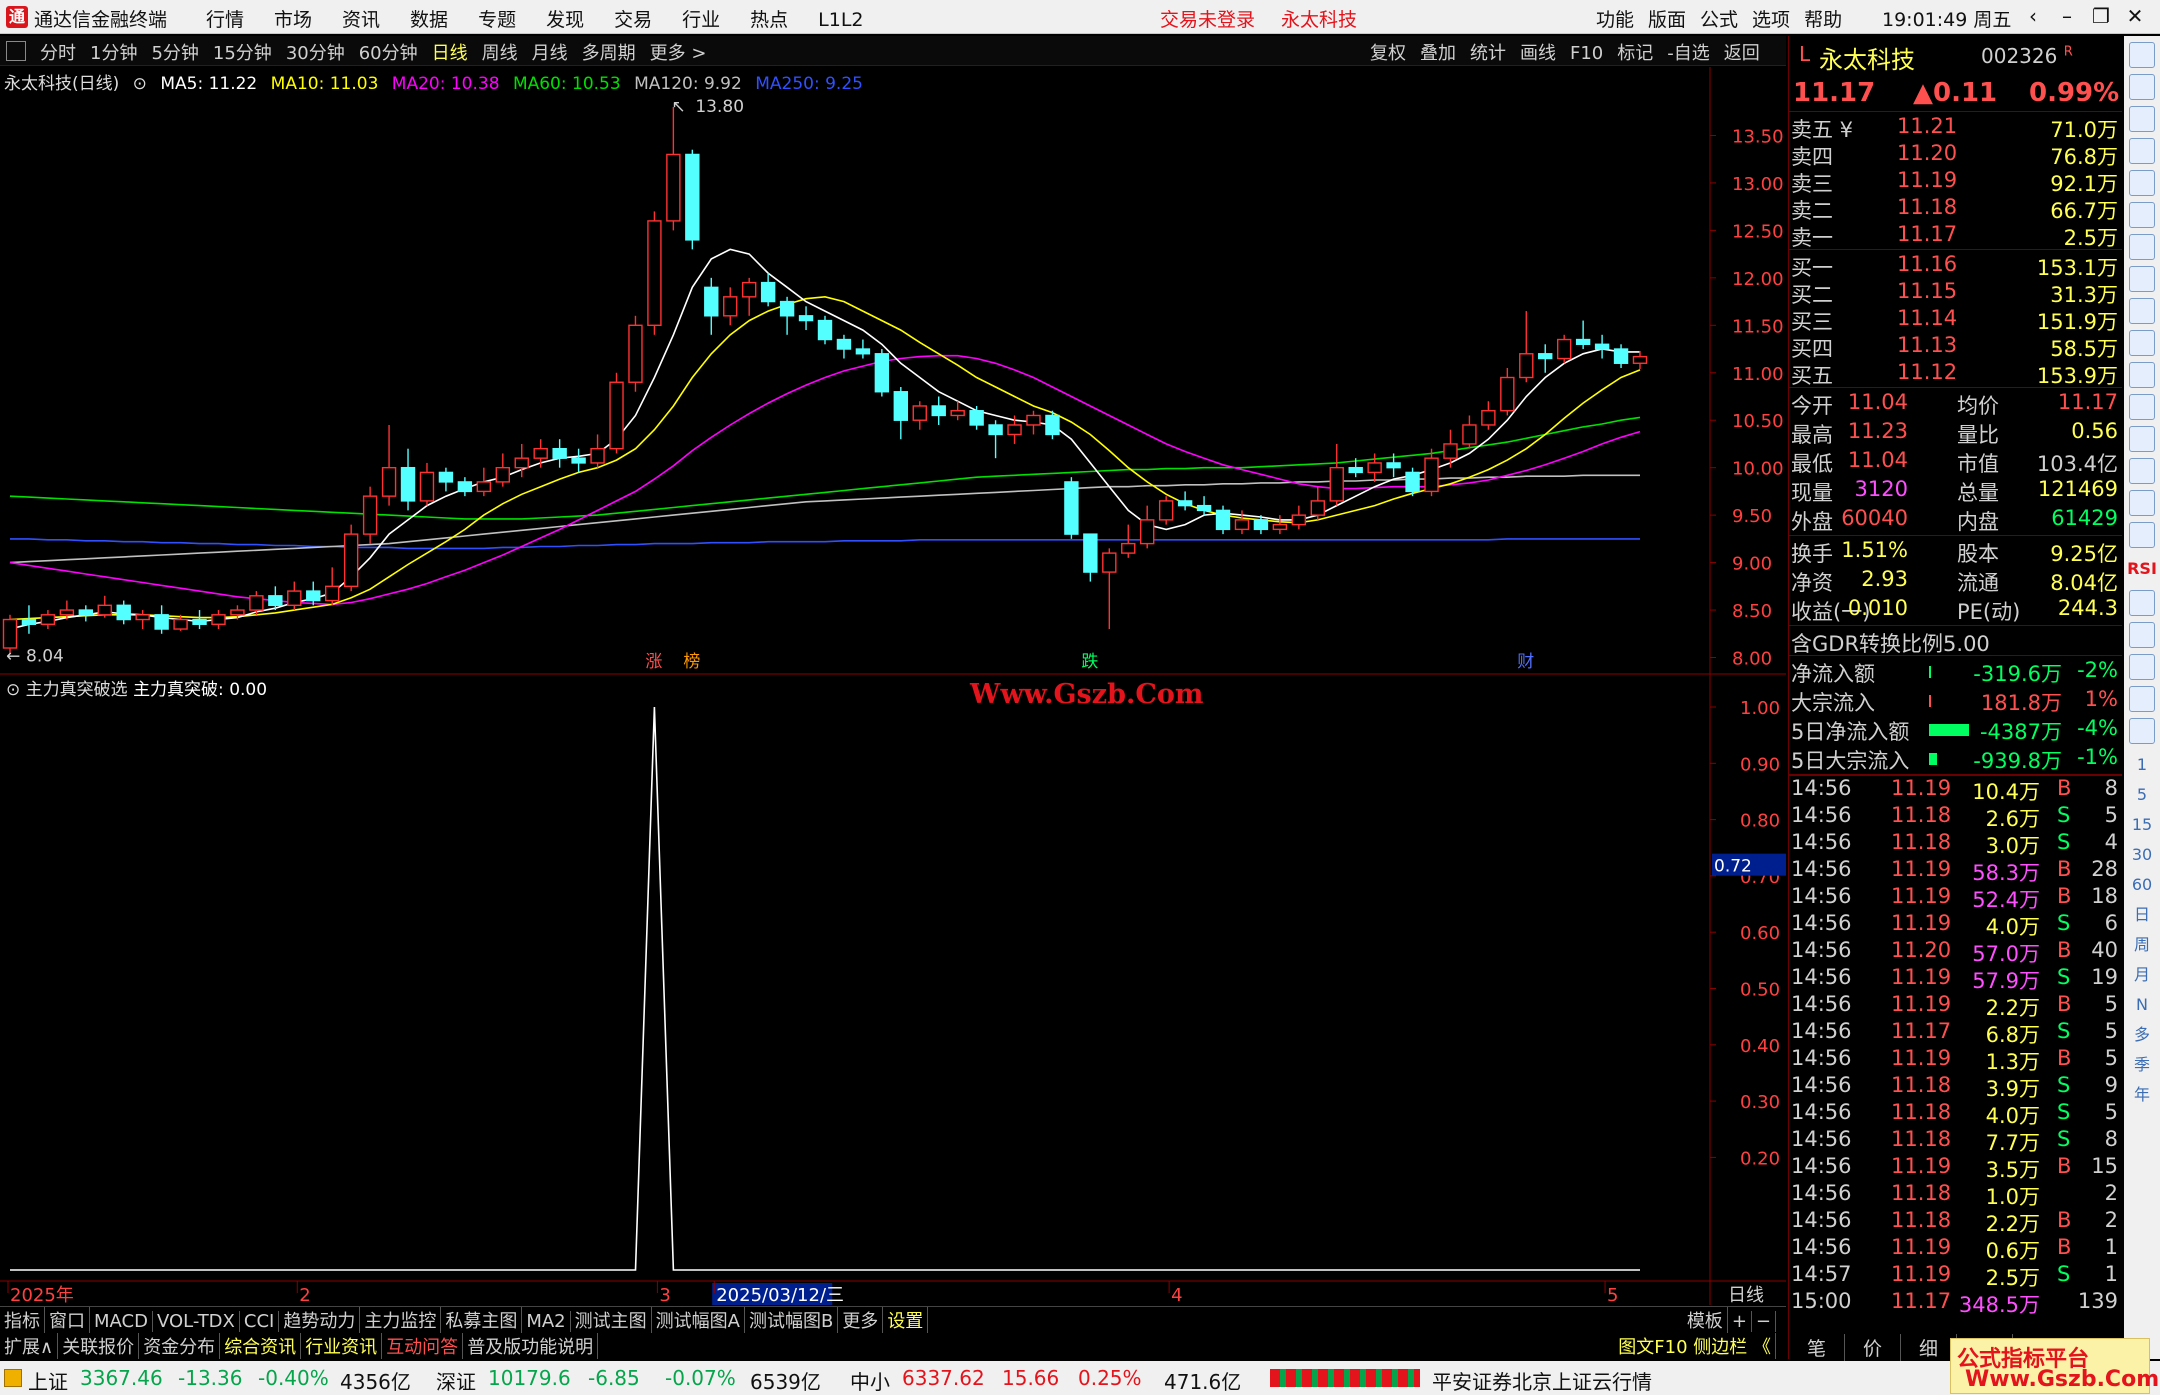 Image resolution: width=2160 pixels, height=1395 pixels. Describe the element at coordinates (2067, 16) in the screenshot. I see `minimize-icon: –` at that location.